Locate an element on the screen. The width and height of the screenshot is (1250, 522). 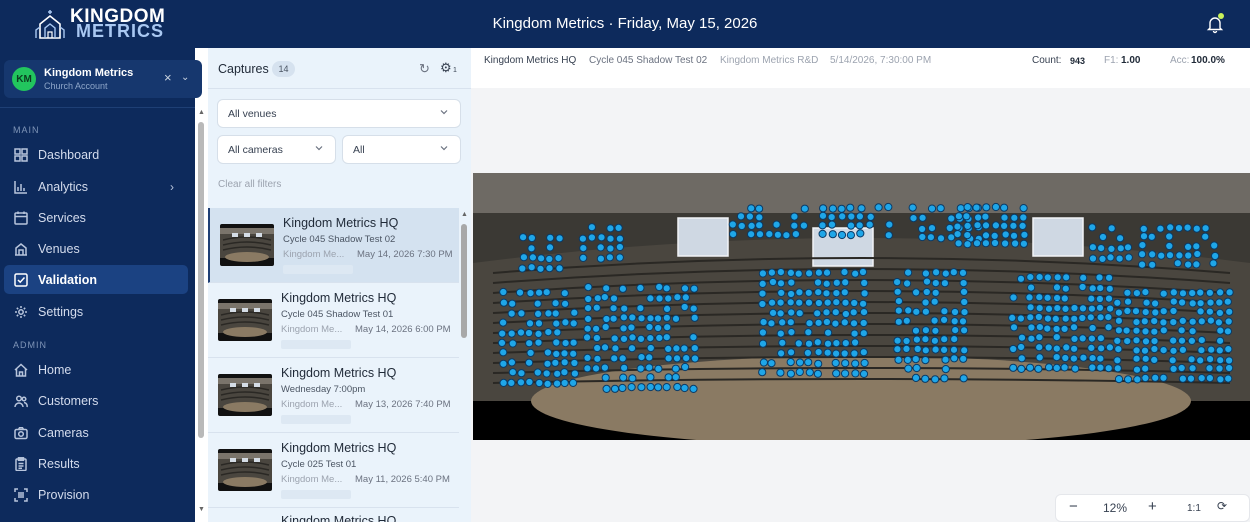
avatar: KM is located at coordinates (24, 79).